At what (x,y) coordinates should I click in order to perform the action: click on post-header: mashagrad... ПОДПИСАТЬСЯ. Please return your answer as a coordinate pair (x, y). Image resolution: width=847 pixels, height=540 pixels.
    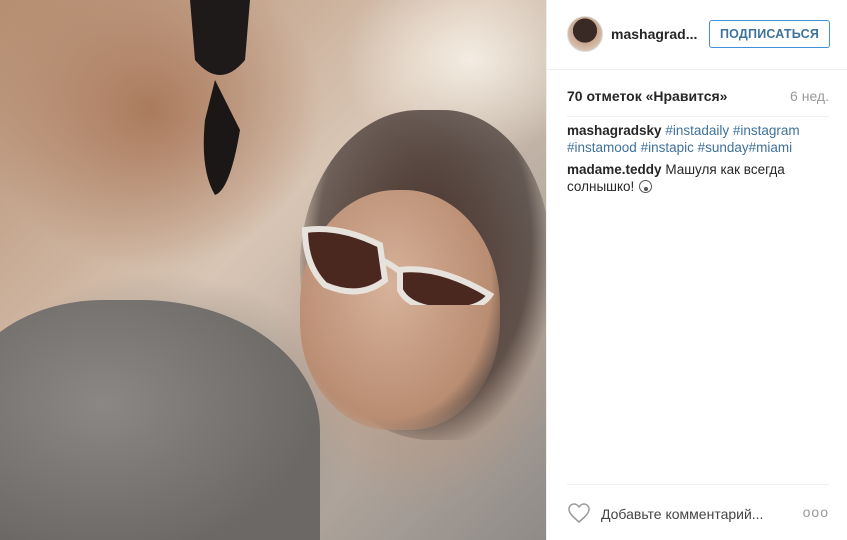
    Looking at the image, I should click on (697, 35).